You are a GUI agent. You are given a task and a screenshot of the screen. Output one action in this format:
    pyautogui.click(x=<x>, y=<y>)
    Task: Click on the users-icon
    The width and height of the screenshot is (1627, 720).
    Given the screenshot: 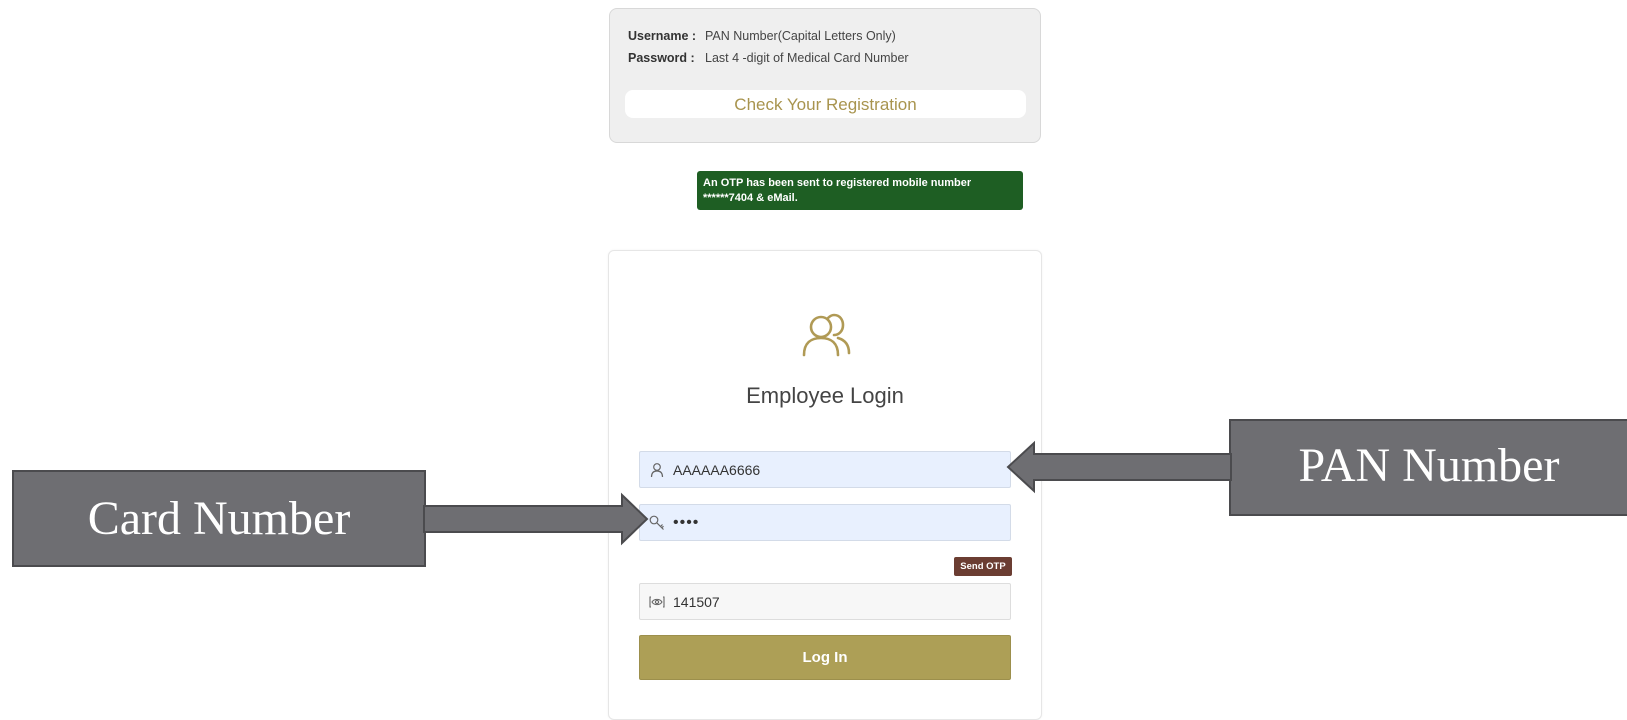 What is the action you would take?
    pyautogui.click(x=826, y=335)
    